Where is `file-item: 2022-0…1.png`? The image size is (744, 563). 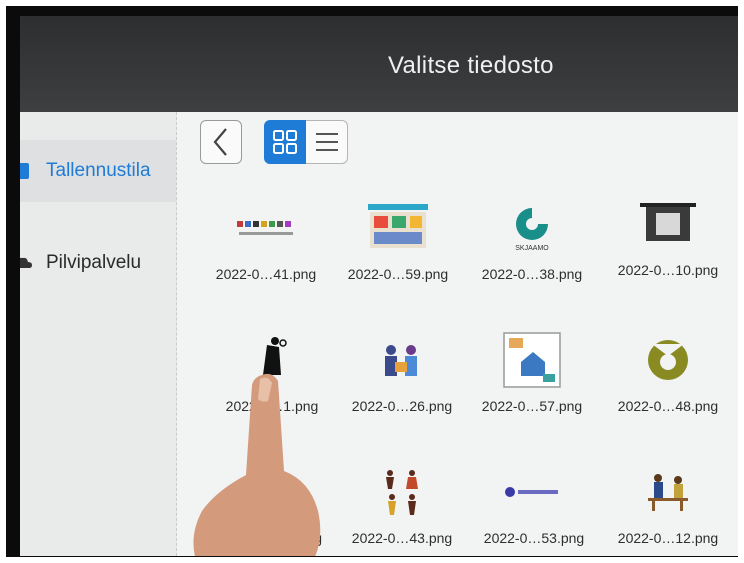
file-item: 2022-0…1.png is located at coordinates (272, 383).